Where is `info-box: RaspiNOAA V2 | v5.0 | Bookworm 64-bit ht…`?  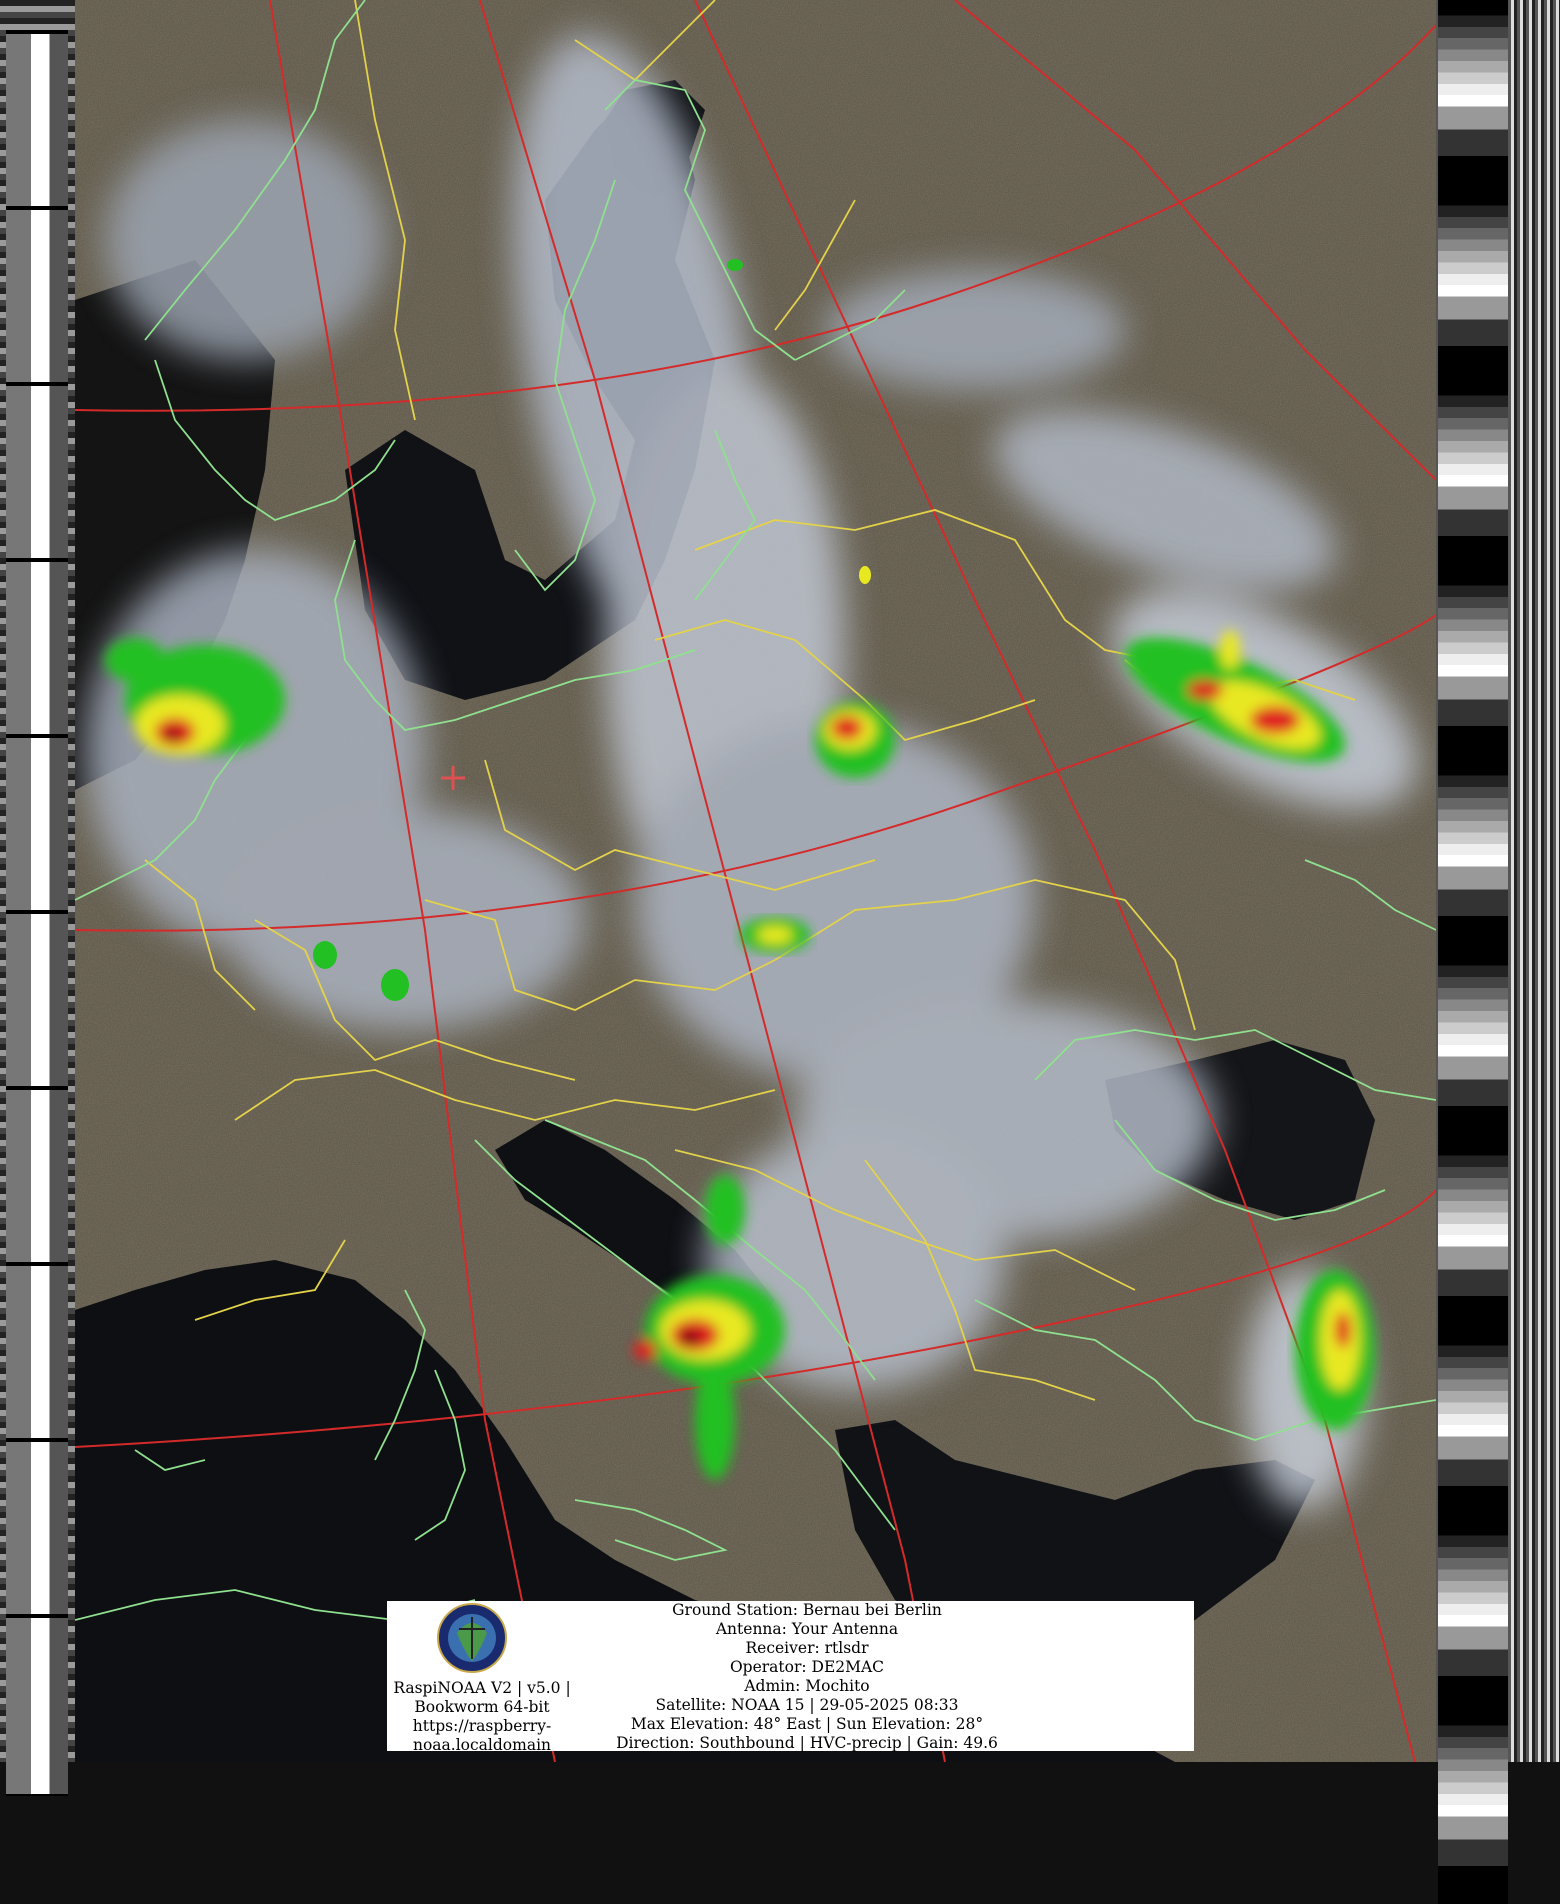 info-box: RaspiNOAA V2 | v5.0 | Bookworm 64-bit ht… is located at coordinates (790, 1677).